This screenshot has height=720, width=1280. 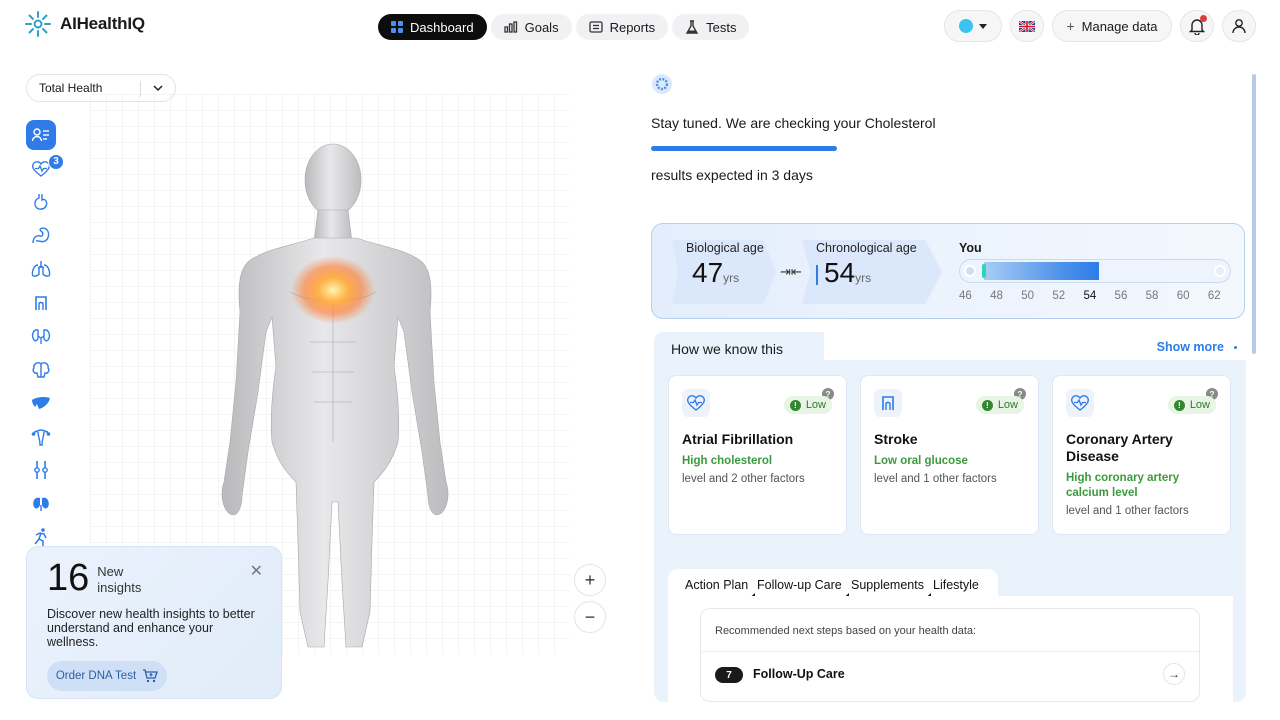 What do you see at coordinates (1070, 26) in the screenshot?
I see `plus-icon: +` at bounding box center [1070, 26].